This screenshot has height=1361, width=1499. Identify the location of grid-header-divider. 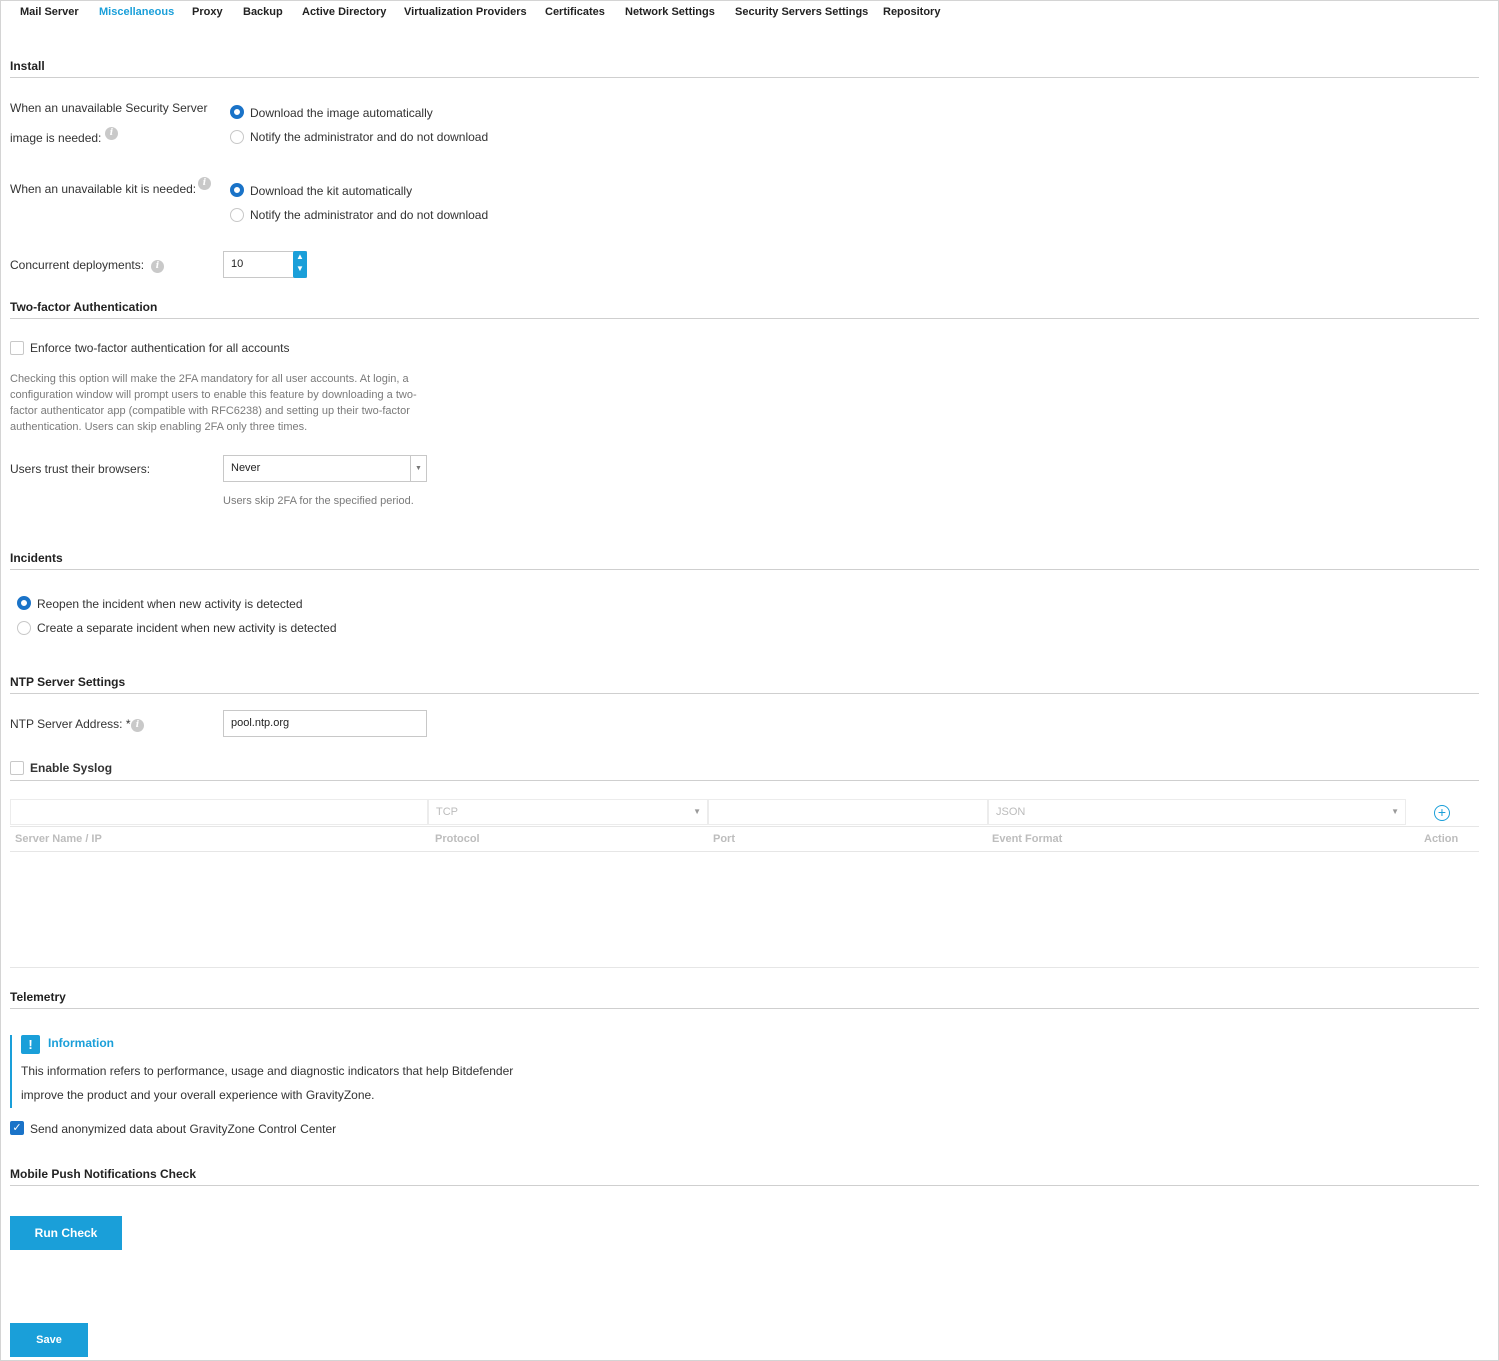
(744, 851).